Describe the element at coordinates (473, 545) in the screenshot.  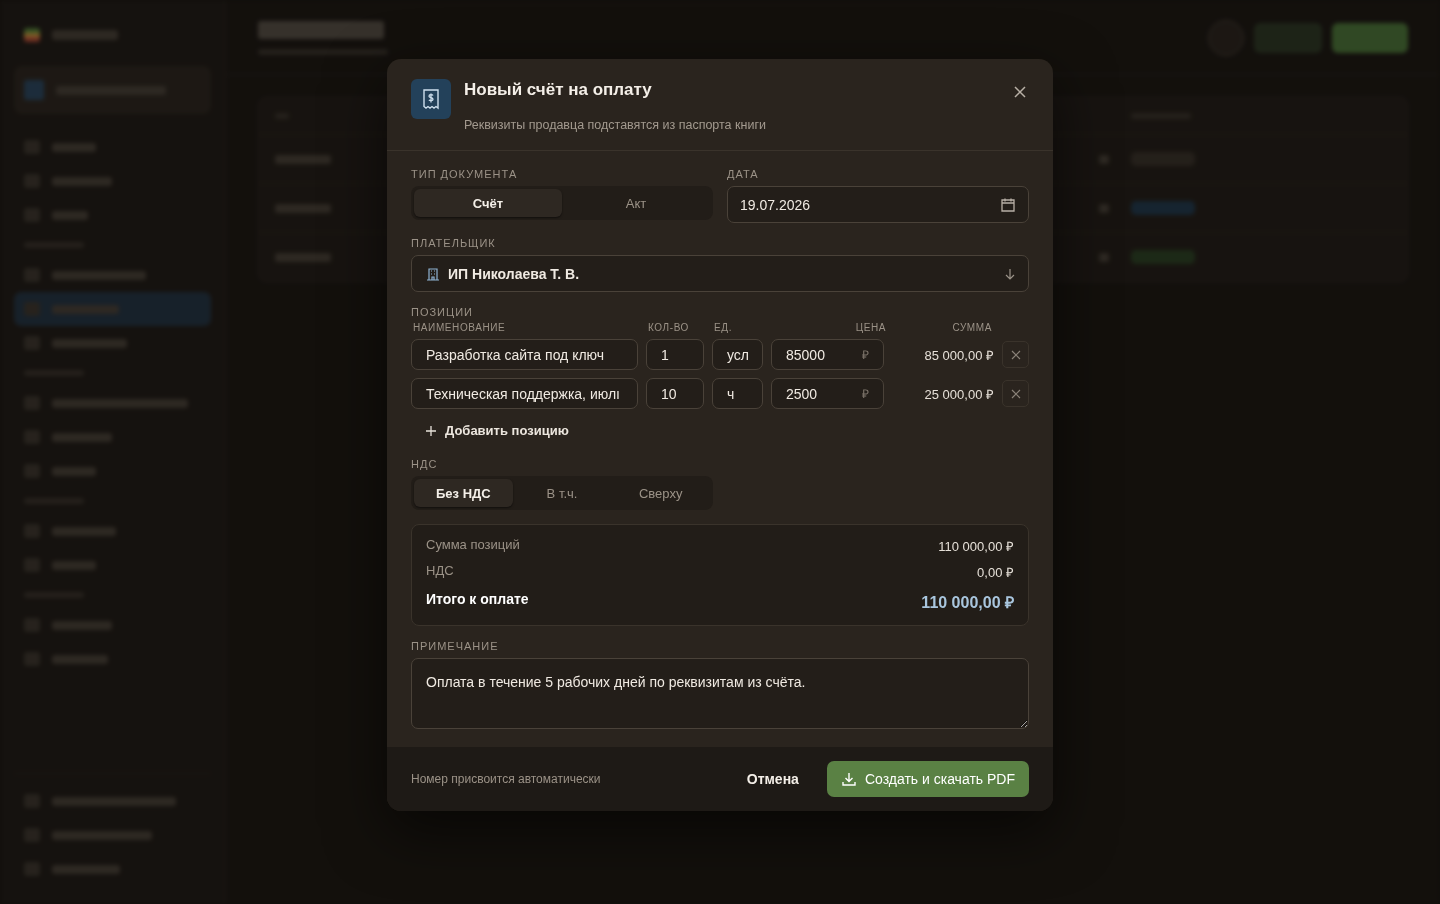
I see `summary-label: Сумма позиций` at that location.